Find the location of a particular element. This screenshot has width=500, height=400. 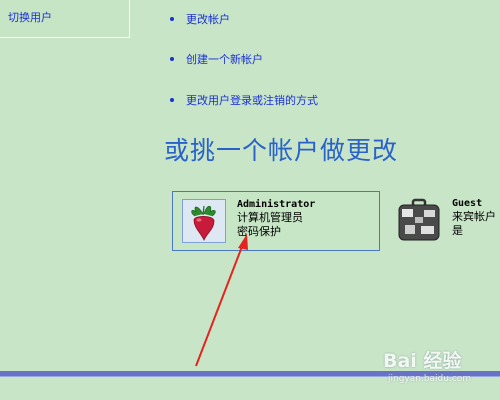

account-type: 来宾帐户是 is located at coordinates (474, 223).